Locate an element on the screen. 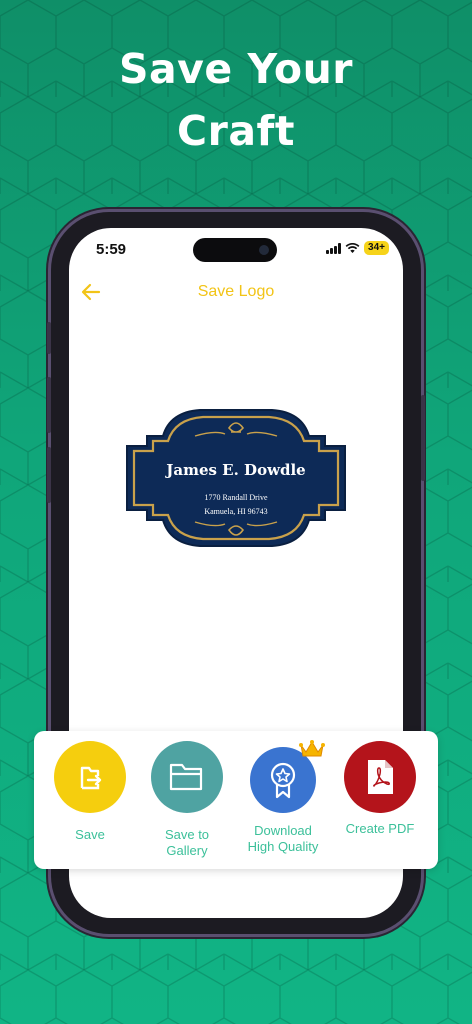 Image resolution: width=472 pixels, height=1024 pixels. download-high-quality-button: Download High Quality is located at coordinates (283, 797).